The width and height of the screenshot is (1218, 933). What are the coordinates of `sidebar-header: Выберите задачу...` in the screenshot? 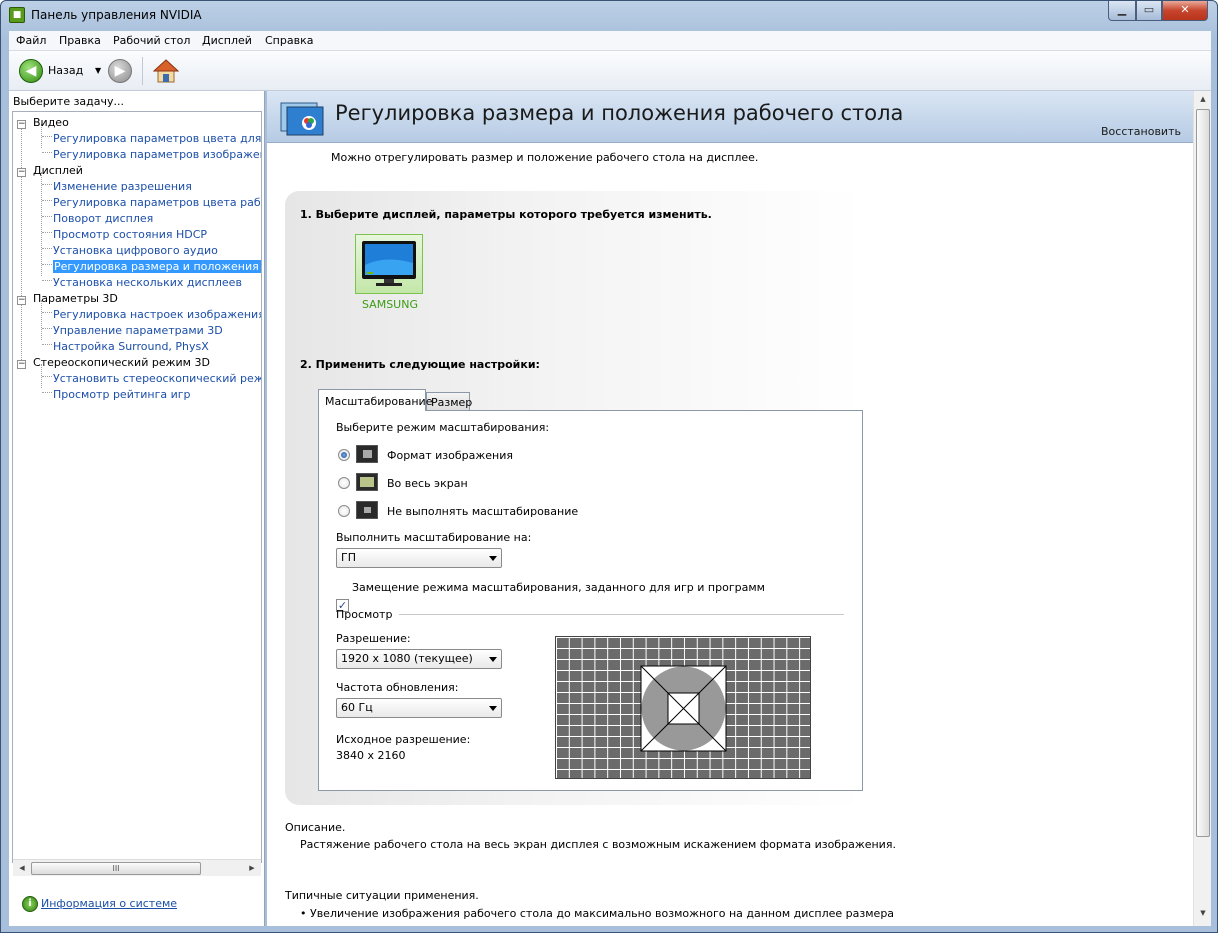 It's located at (69, 101).